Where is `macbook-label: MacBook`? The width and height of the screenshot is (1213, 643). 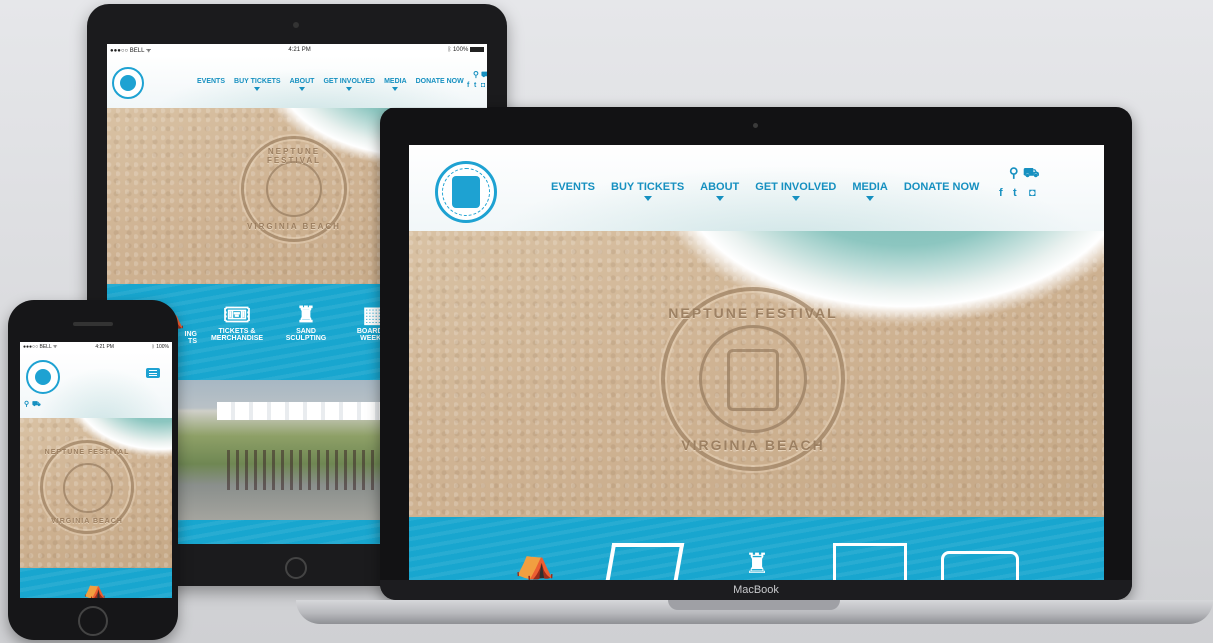 macbook-label: MacBook is located at coordinates (756, 590).